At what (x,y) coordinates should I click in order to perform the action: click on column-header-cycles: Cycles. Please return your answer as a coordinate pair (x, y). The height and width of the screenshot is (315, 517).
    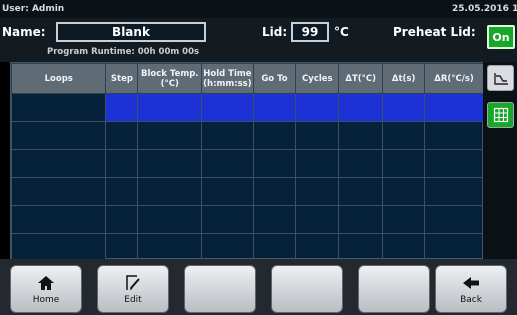
    Looking at the image, I should click on (317, 78).